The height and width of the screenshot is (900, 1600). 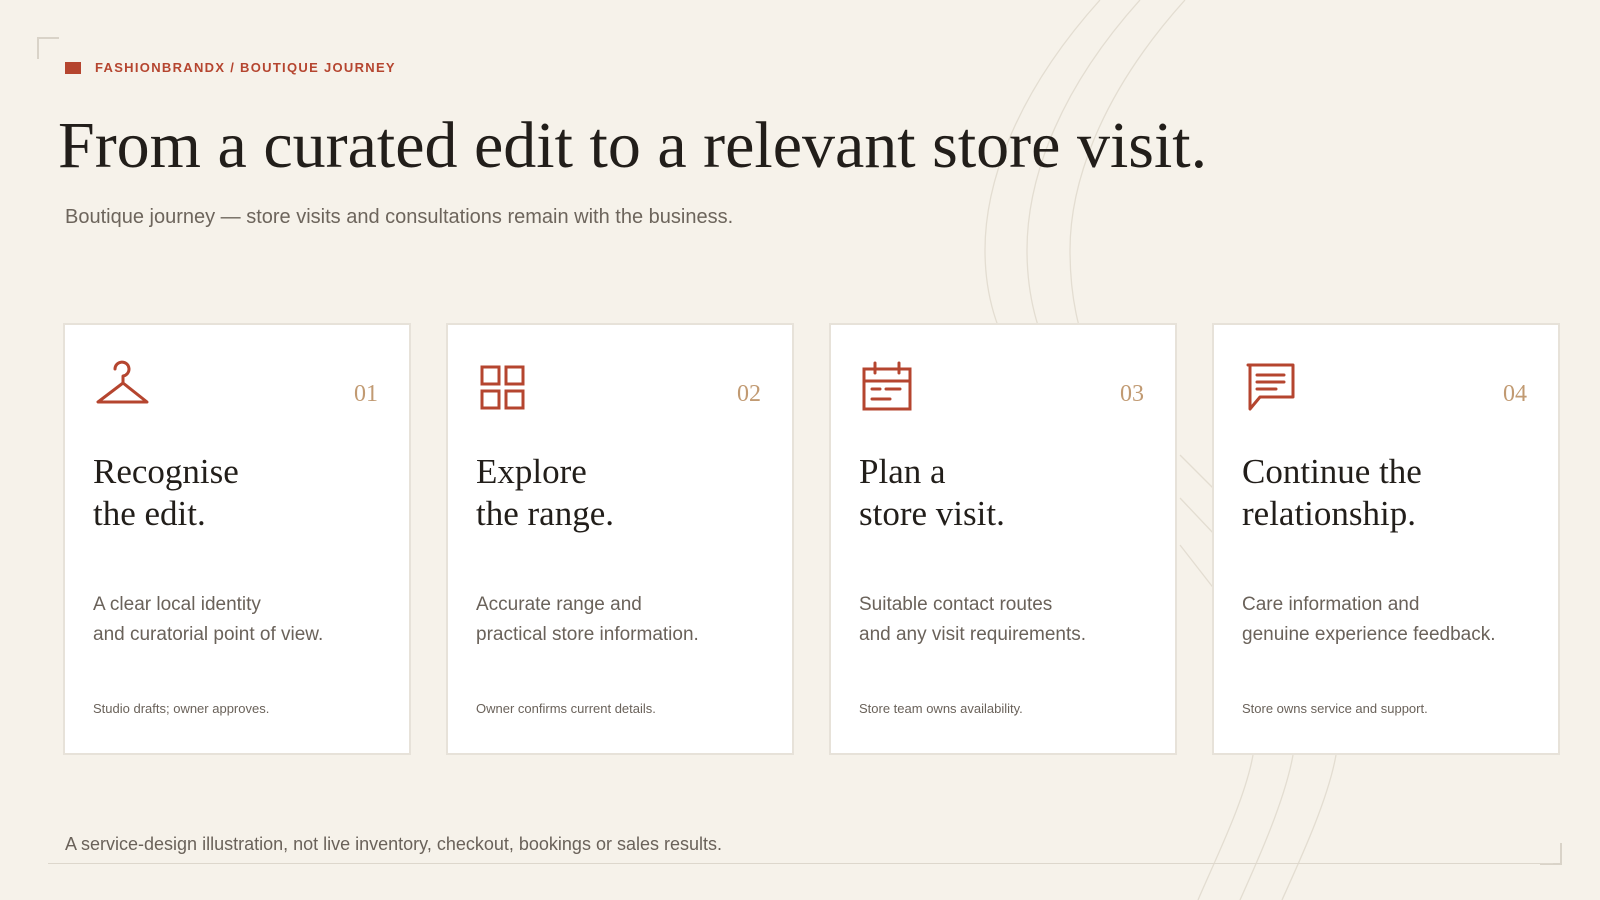 What do you see at coordinates (941, 708) in the screenshot?
I see `step-note: Store team owns availability.` at bounding box center [941, 708].